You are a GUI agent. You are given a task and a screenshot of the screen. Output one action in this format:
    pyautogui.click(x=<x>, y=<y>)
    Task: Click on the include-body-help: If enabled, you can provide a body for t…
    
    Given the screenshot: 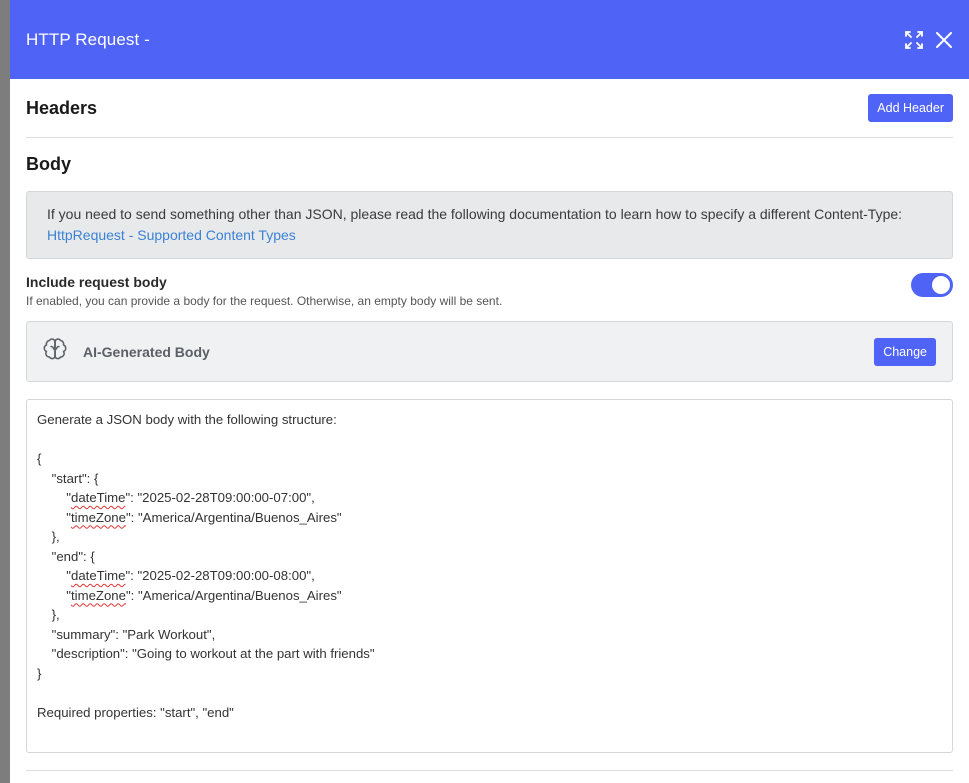 What is the action you would take?
    pyautogui.click(x=264, y=301)
    